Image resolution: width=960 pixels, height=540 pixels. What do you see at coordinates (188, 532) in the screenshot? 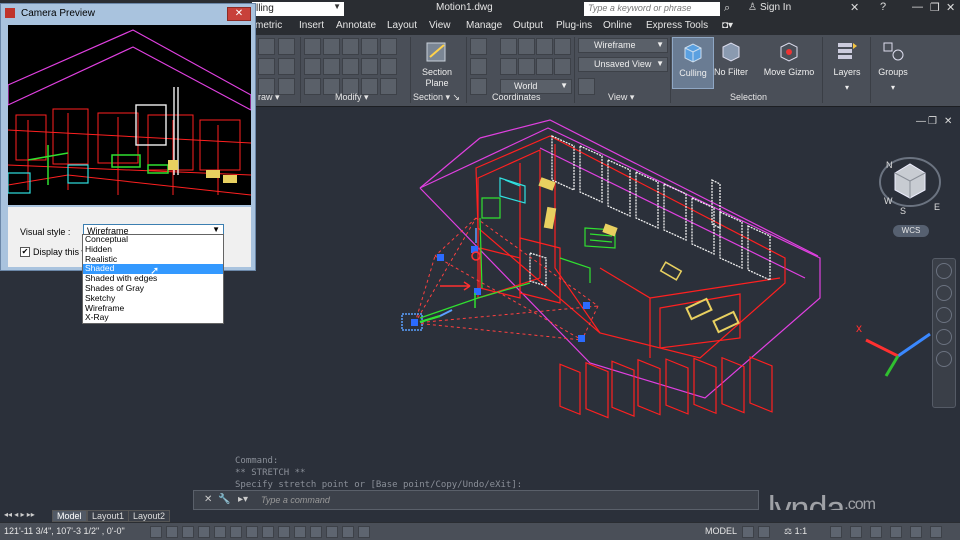
I see `grid-icon` at bounding box center [188, 532].